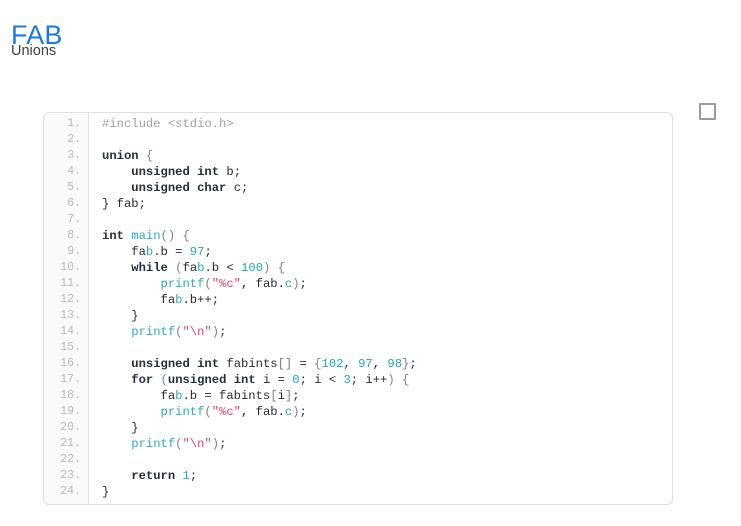 This screenshot has height=526, width=741. Describe the element at coordinates (197, 332) in the screenshot. I see `code-token: "\n"` at that location.